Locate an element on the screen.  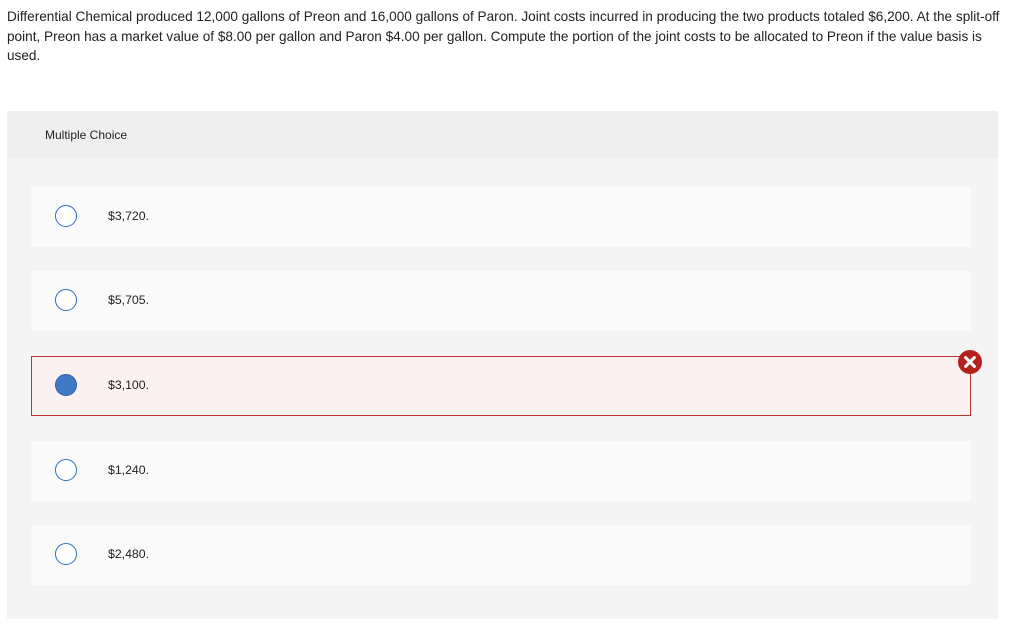
radio-button-selected-icon is located at coordinates (66, 385).